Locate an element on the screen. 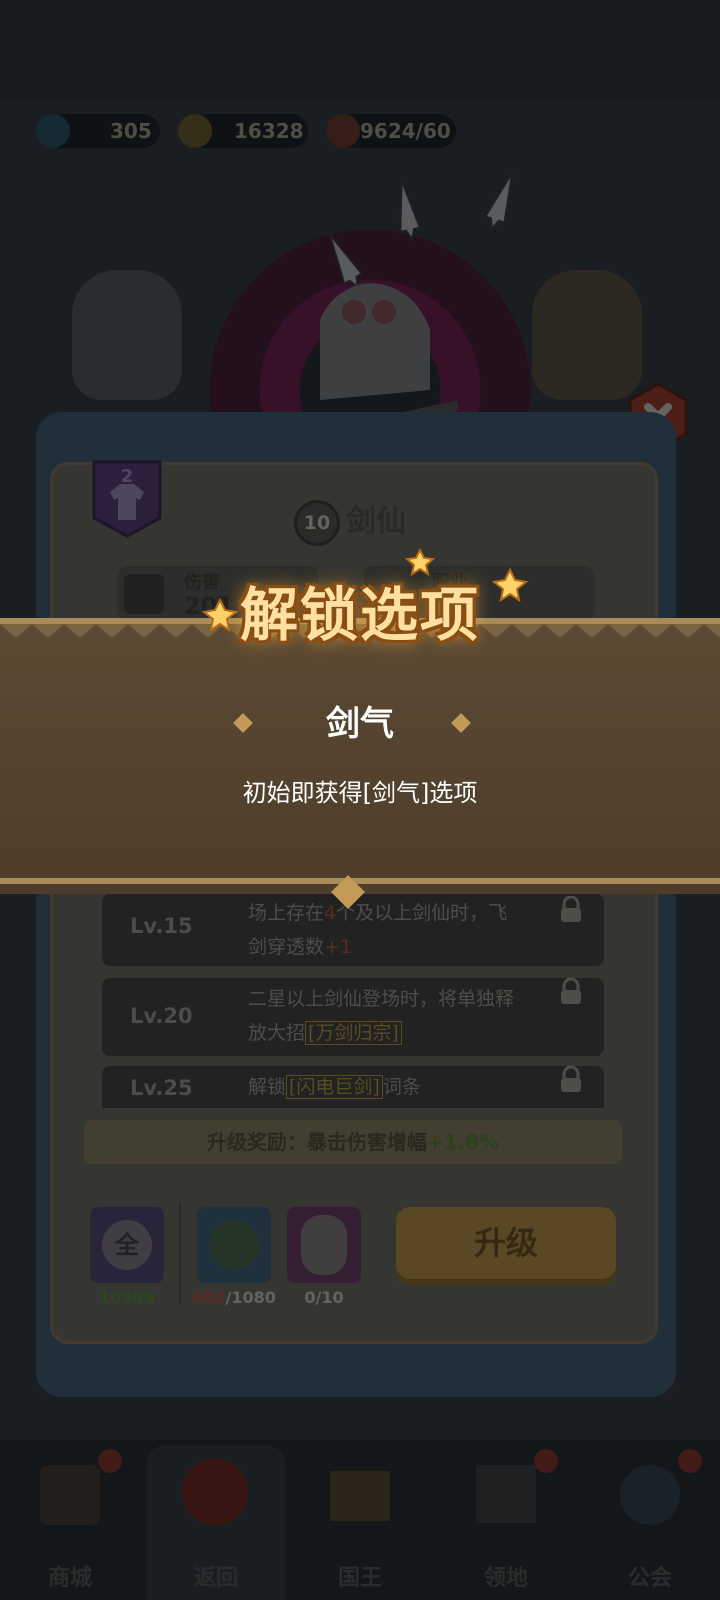 This screenshot has width=720, height=1600. unlocked-option-name: 剑气 is located at coordinates (360, 724).